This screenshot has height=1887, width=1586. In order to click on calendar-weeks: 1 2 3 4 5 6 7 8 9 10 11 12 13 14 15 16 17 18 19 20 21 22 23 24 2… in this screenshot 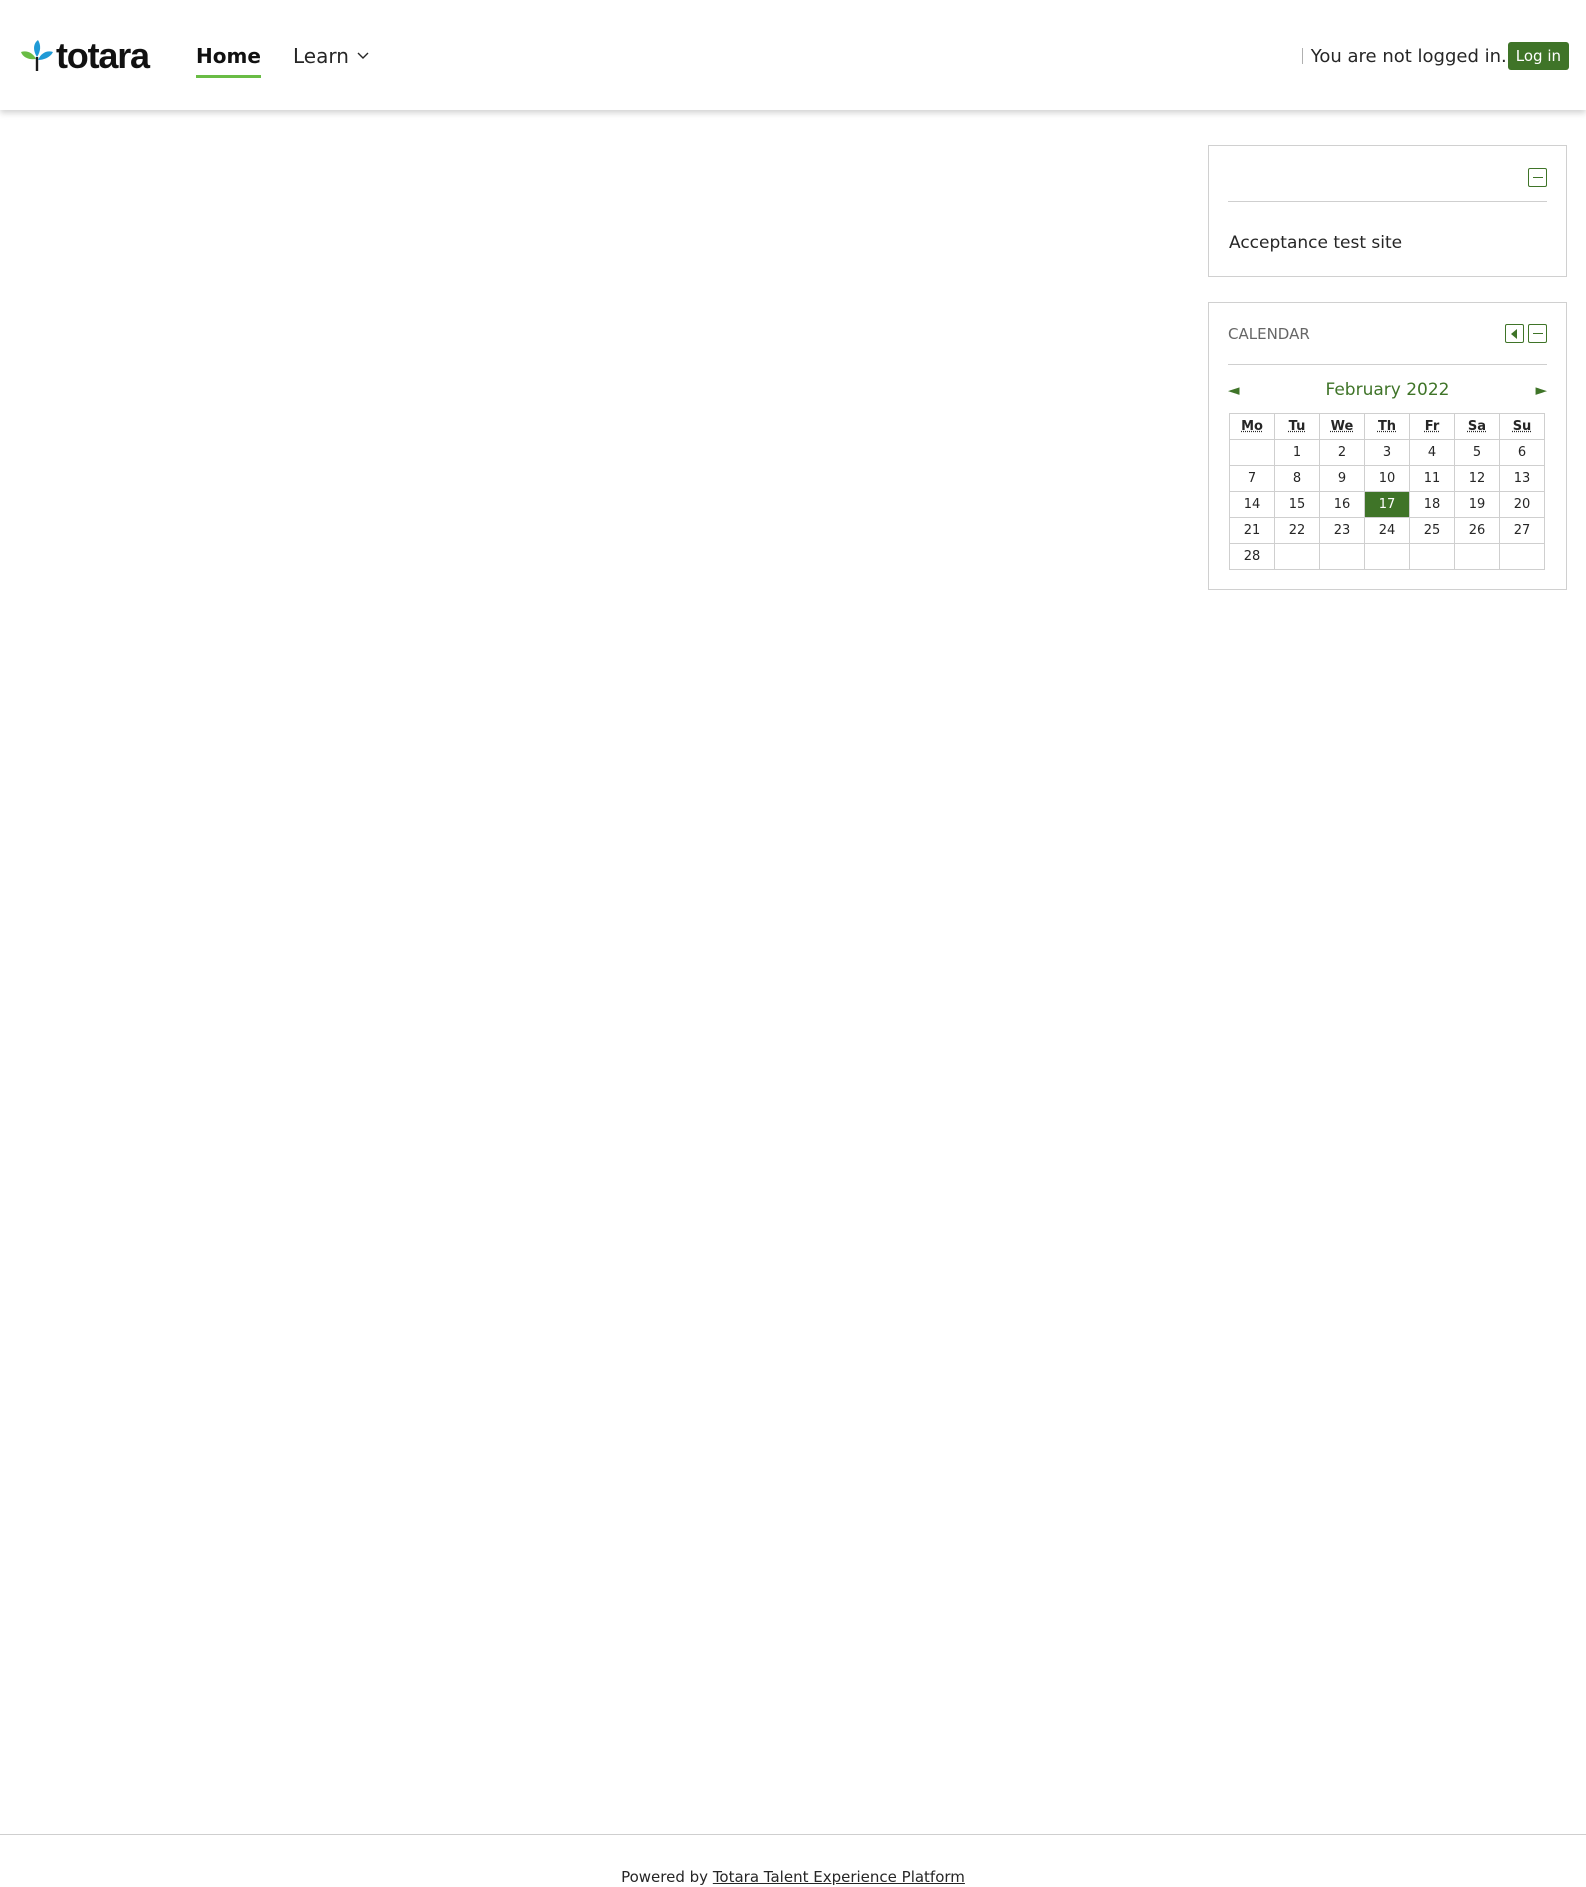, I will do `click(1387, 504)`.